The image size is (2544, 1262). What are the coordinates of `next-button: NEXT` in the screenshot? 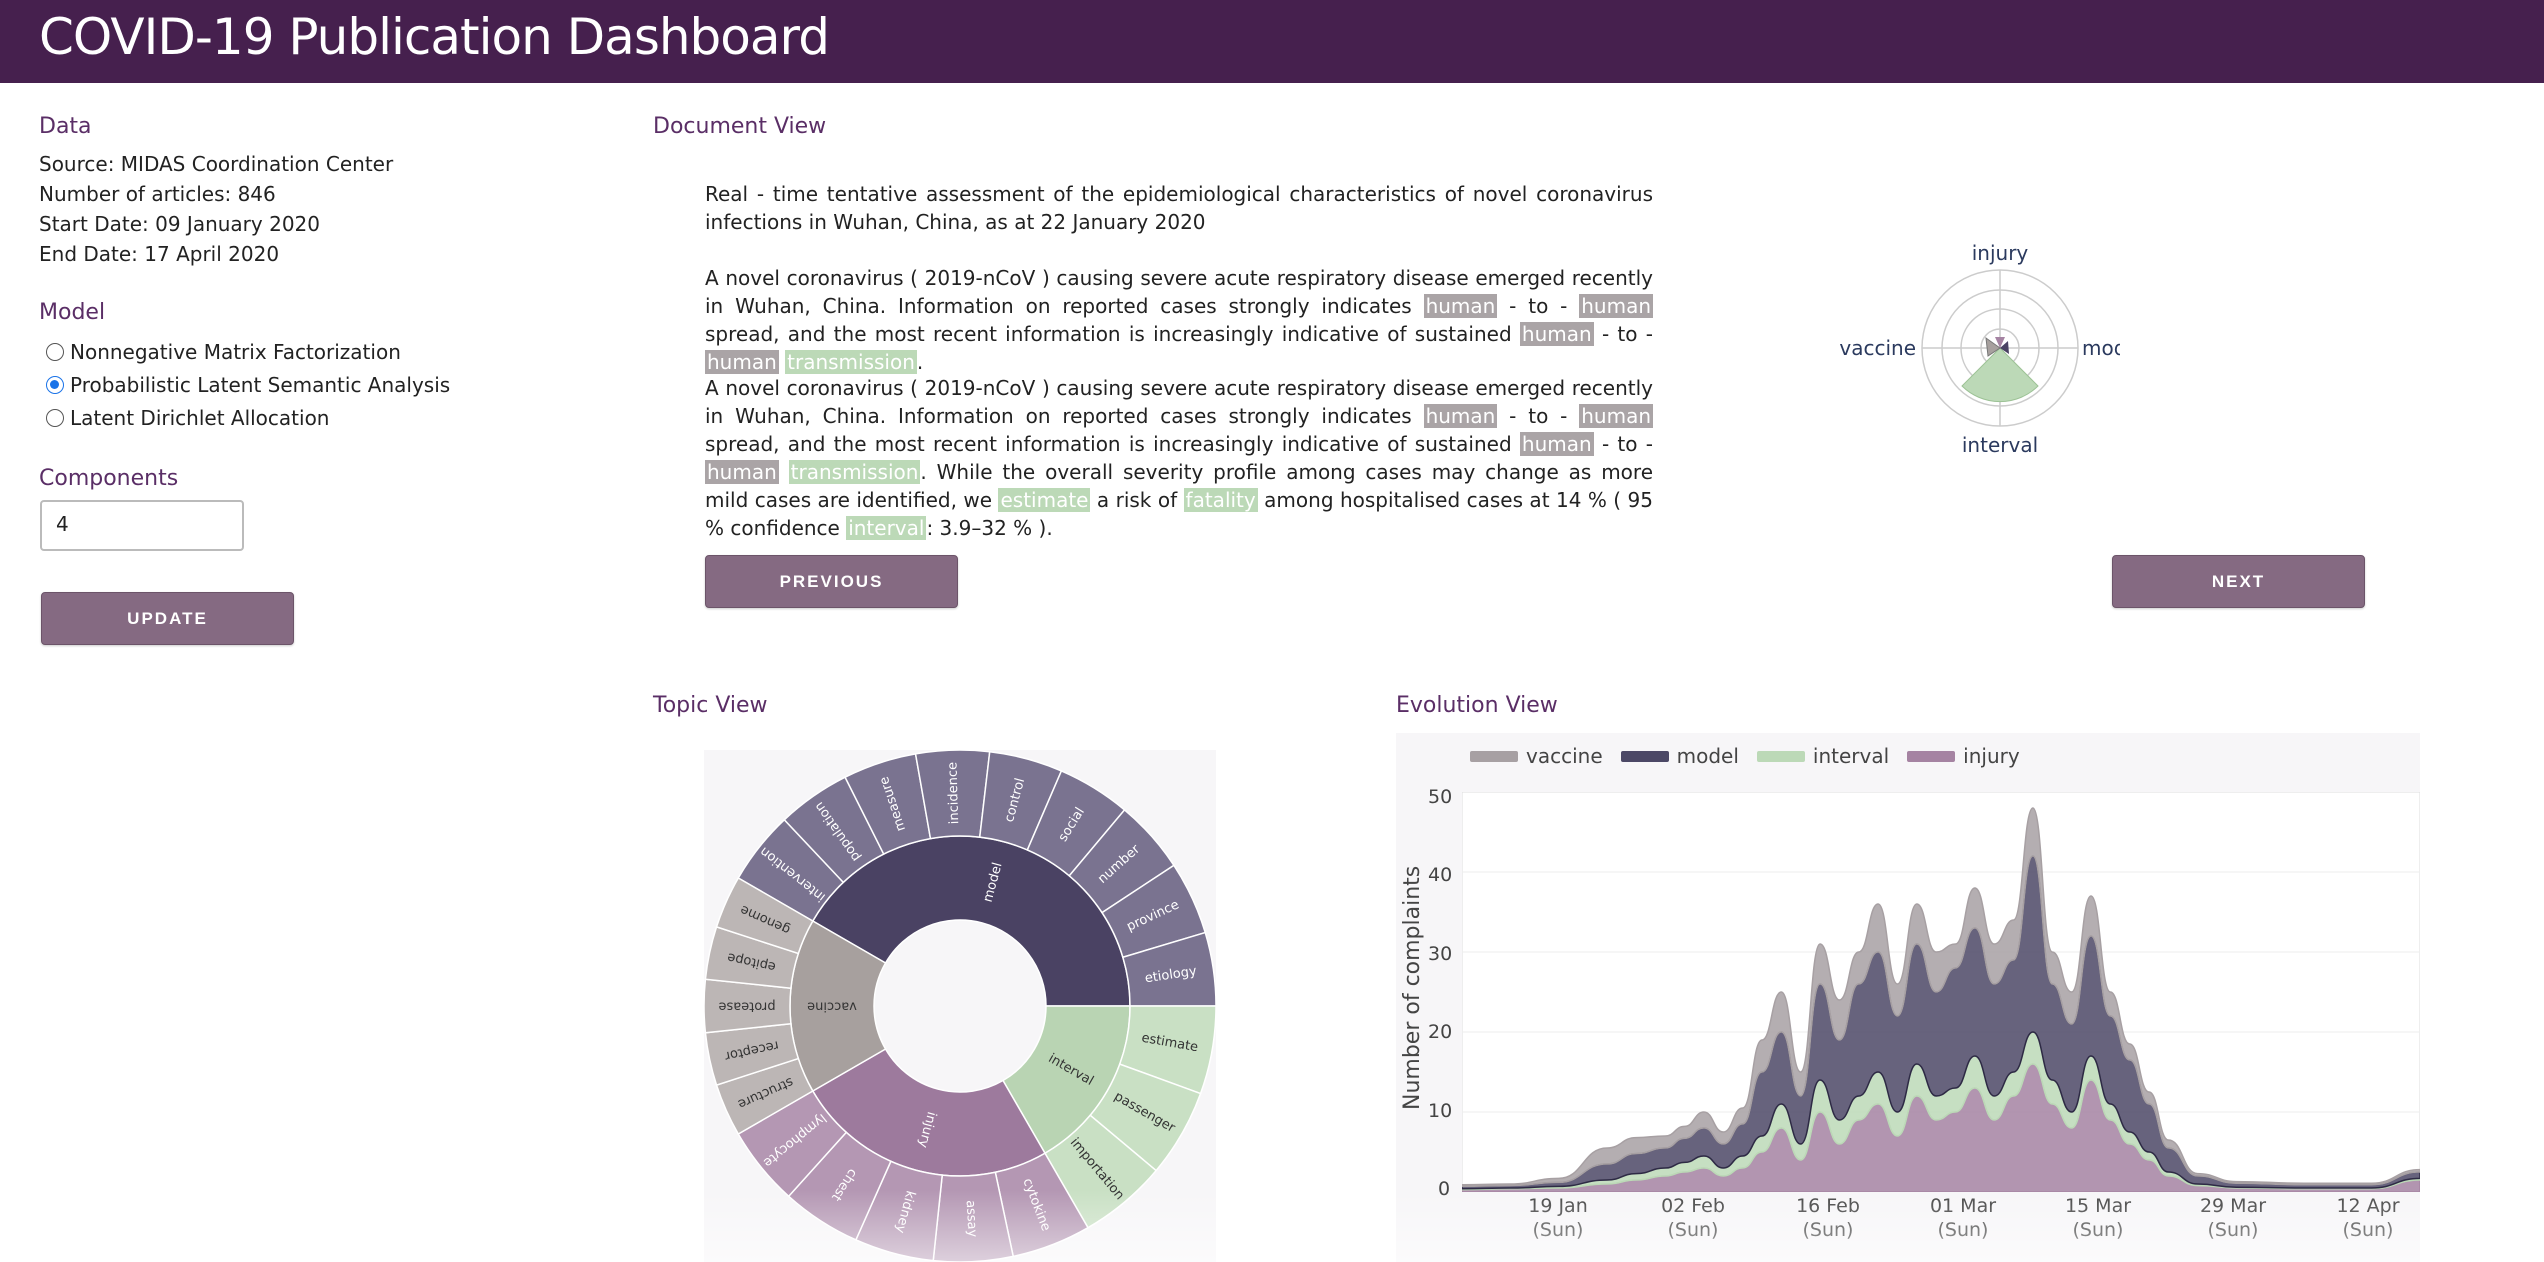 It's located at (2238, 581).